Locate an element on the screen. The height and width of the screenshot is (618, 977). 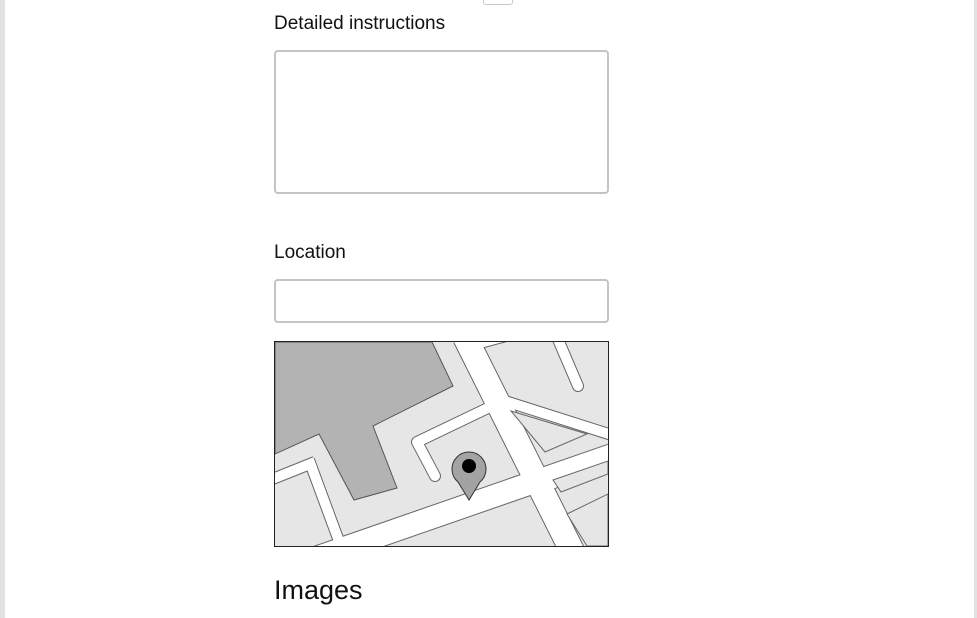
collapsed-control is located at coordinates (498, 2).